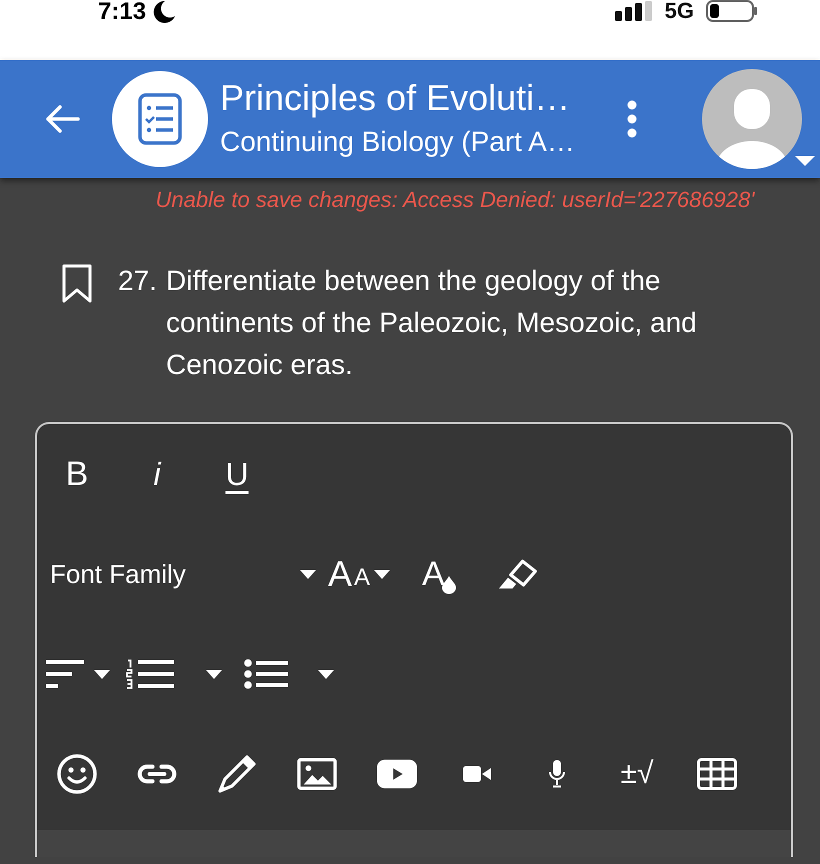 Image resolution: width=820 pixels, height=864 pixels. What do you see at coordinates (317, 774) in the screenshot?
I see `image-icon` at bounding box center [317, 774].